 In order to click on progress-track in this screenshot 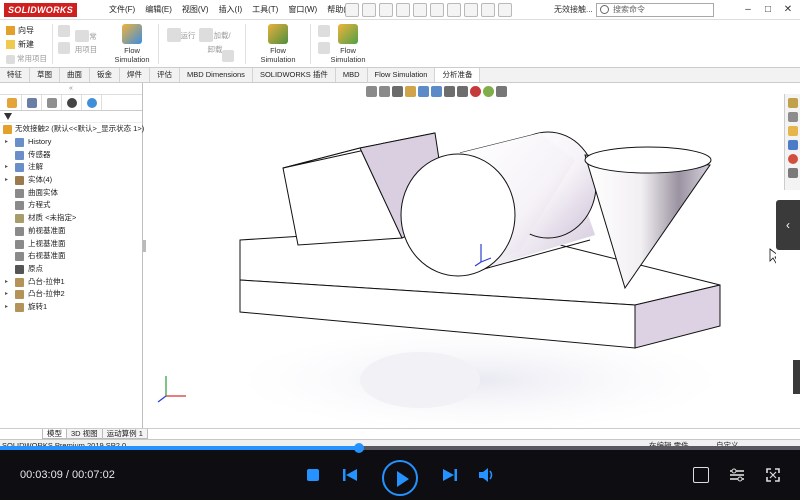, I will do `click(400, 448)`.